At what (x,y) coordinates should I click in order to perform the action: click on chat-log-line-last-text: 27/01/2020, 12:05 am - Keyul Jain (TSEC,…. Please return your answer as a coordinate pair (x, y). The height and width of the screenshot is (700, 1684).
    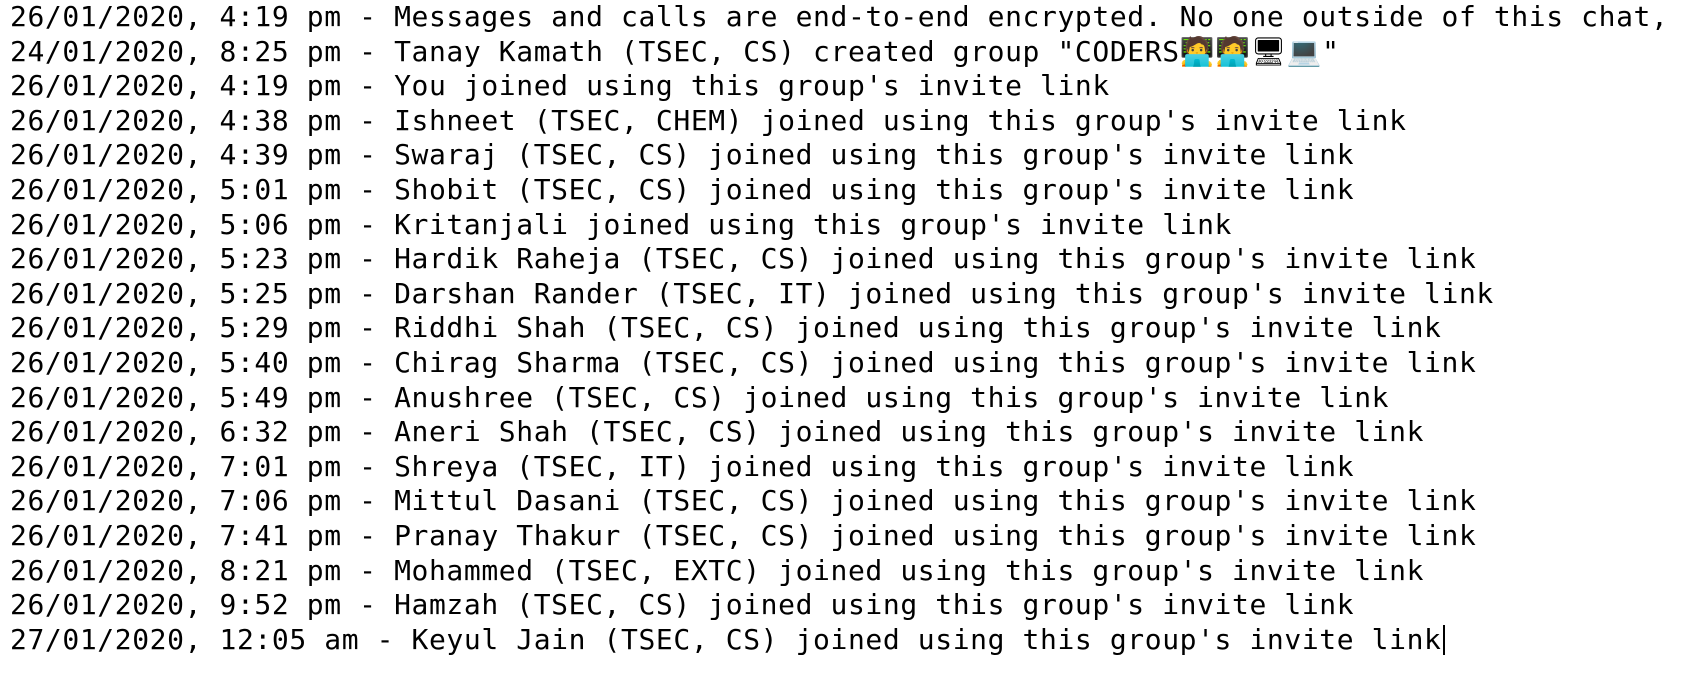
    Looking at the image, I should click on (726, 639).